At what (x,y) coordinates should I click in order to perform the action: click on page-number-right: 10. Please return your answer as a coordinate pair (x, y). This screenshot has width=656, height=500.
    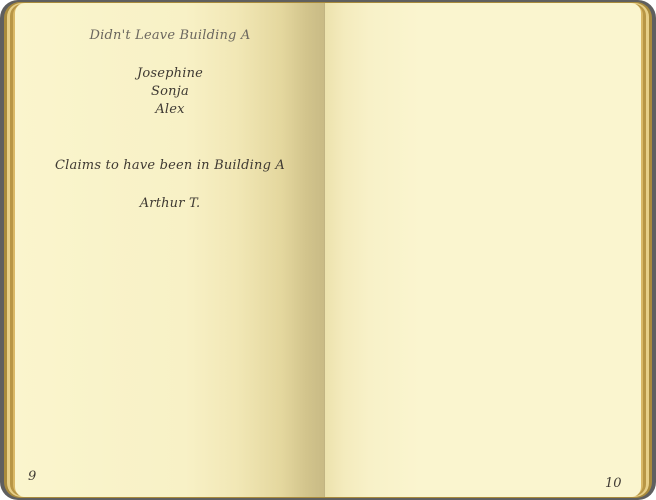
    Looking at the image, I should click on (613, 483).